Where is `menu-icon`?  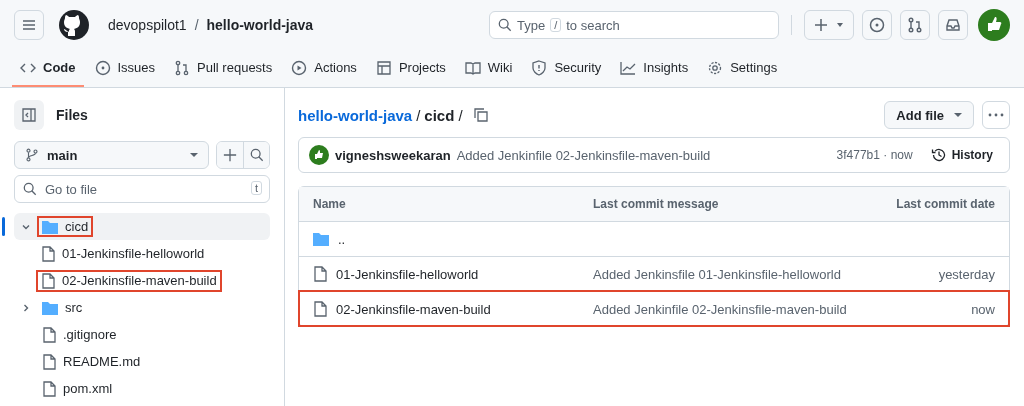
menu-icon is located at coordinates (29, 25).